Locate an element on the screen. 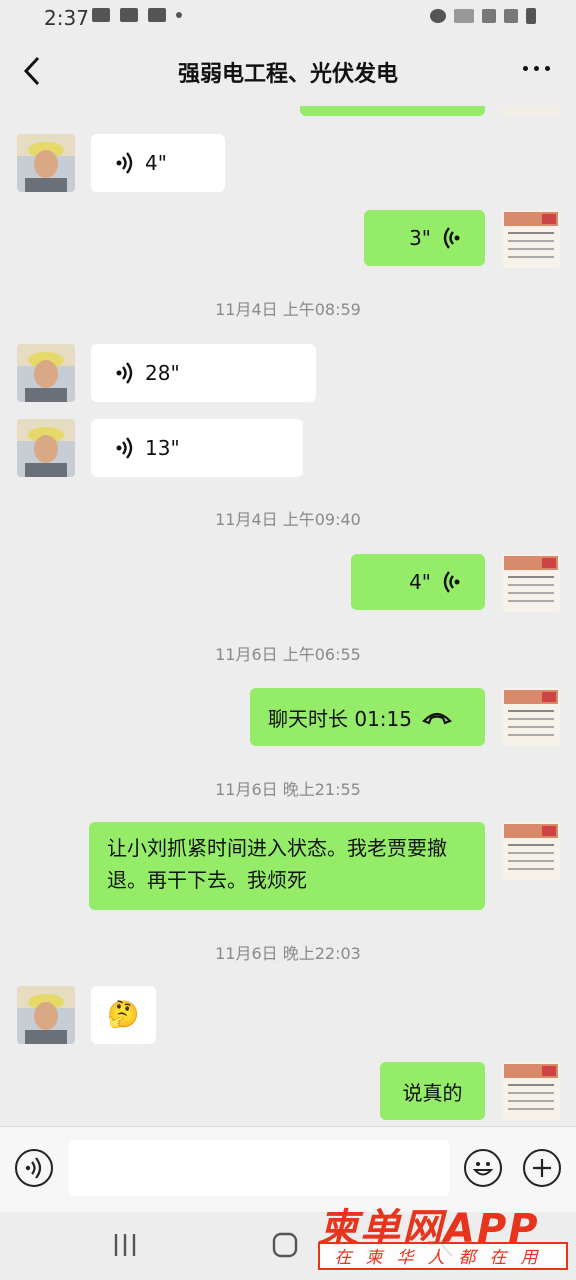 Image resolution: width=576 pixels, height=1280 pixels. watermark-subtitle: 在柬华人都在用 is located at coordinates (443, 1256).